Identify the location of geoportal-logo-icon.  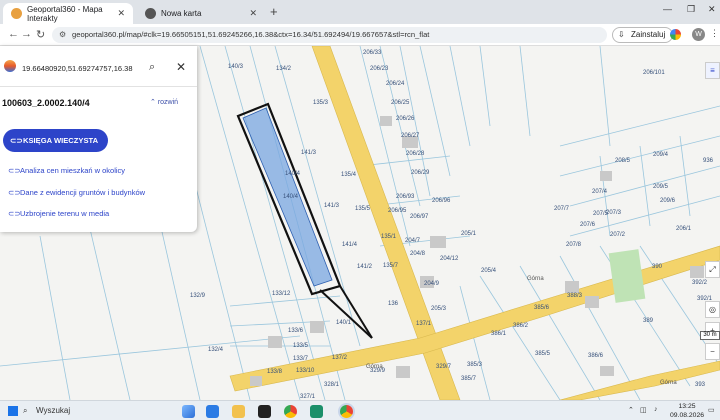
(10, 66).